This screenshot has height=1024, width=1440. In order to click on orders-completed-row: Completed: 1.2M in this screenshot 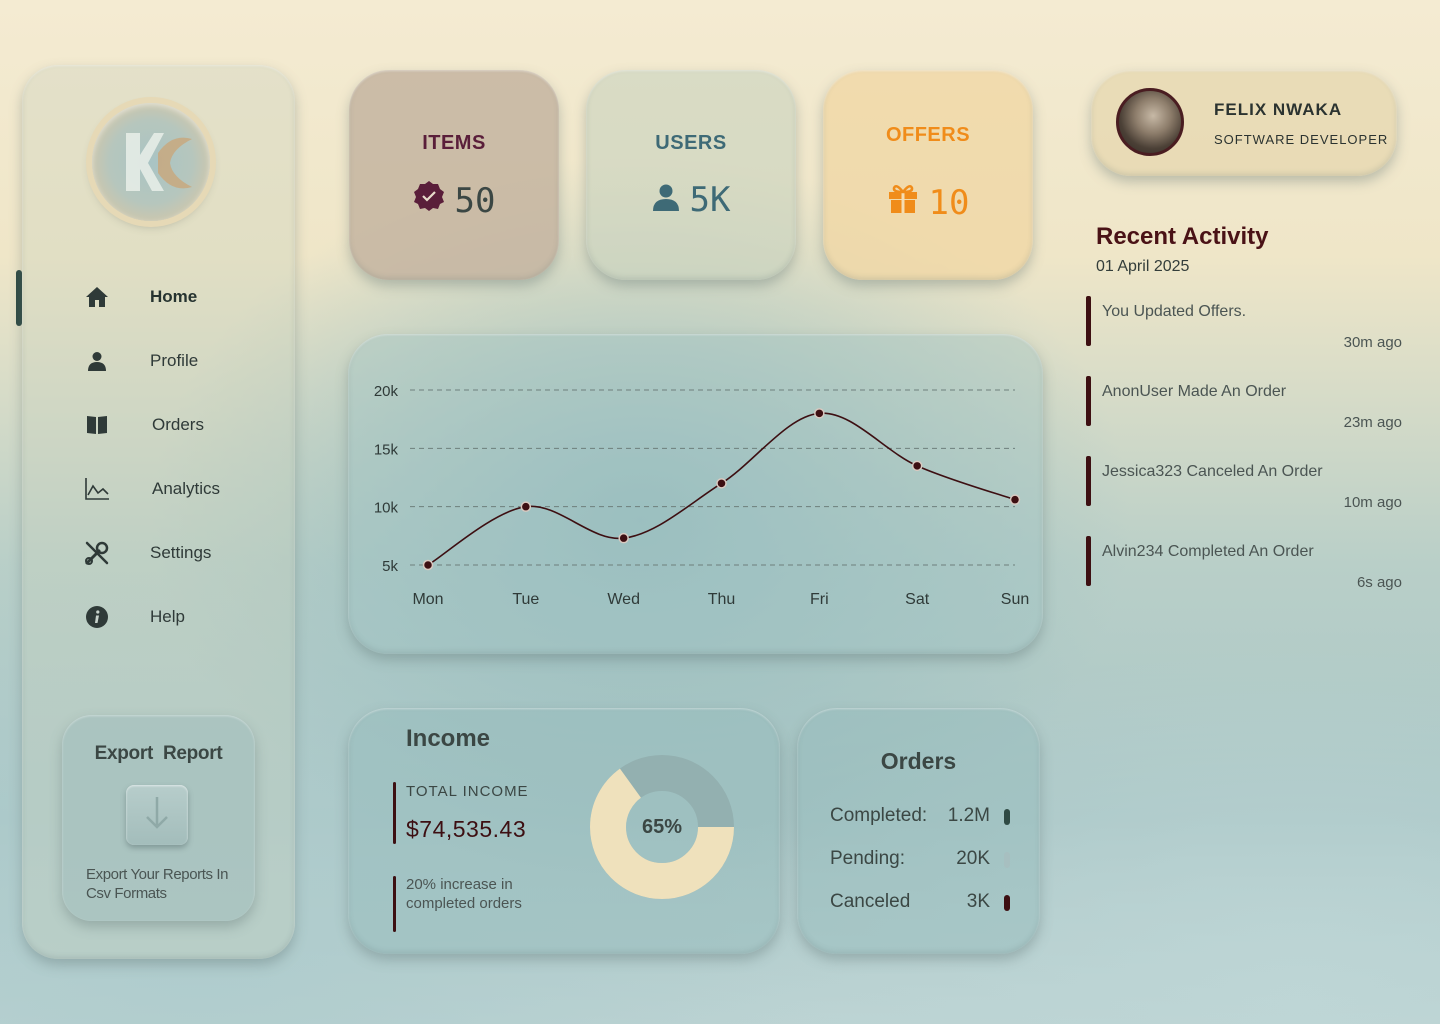, I will do `click(920, 818)`.